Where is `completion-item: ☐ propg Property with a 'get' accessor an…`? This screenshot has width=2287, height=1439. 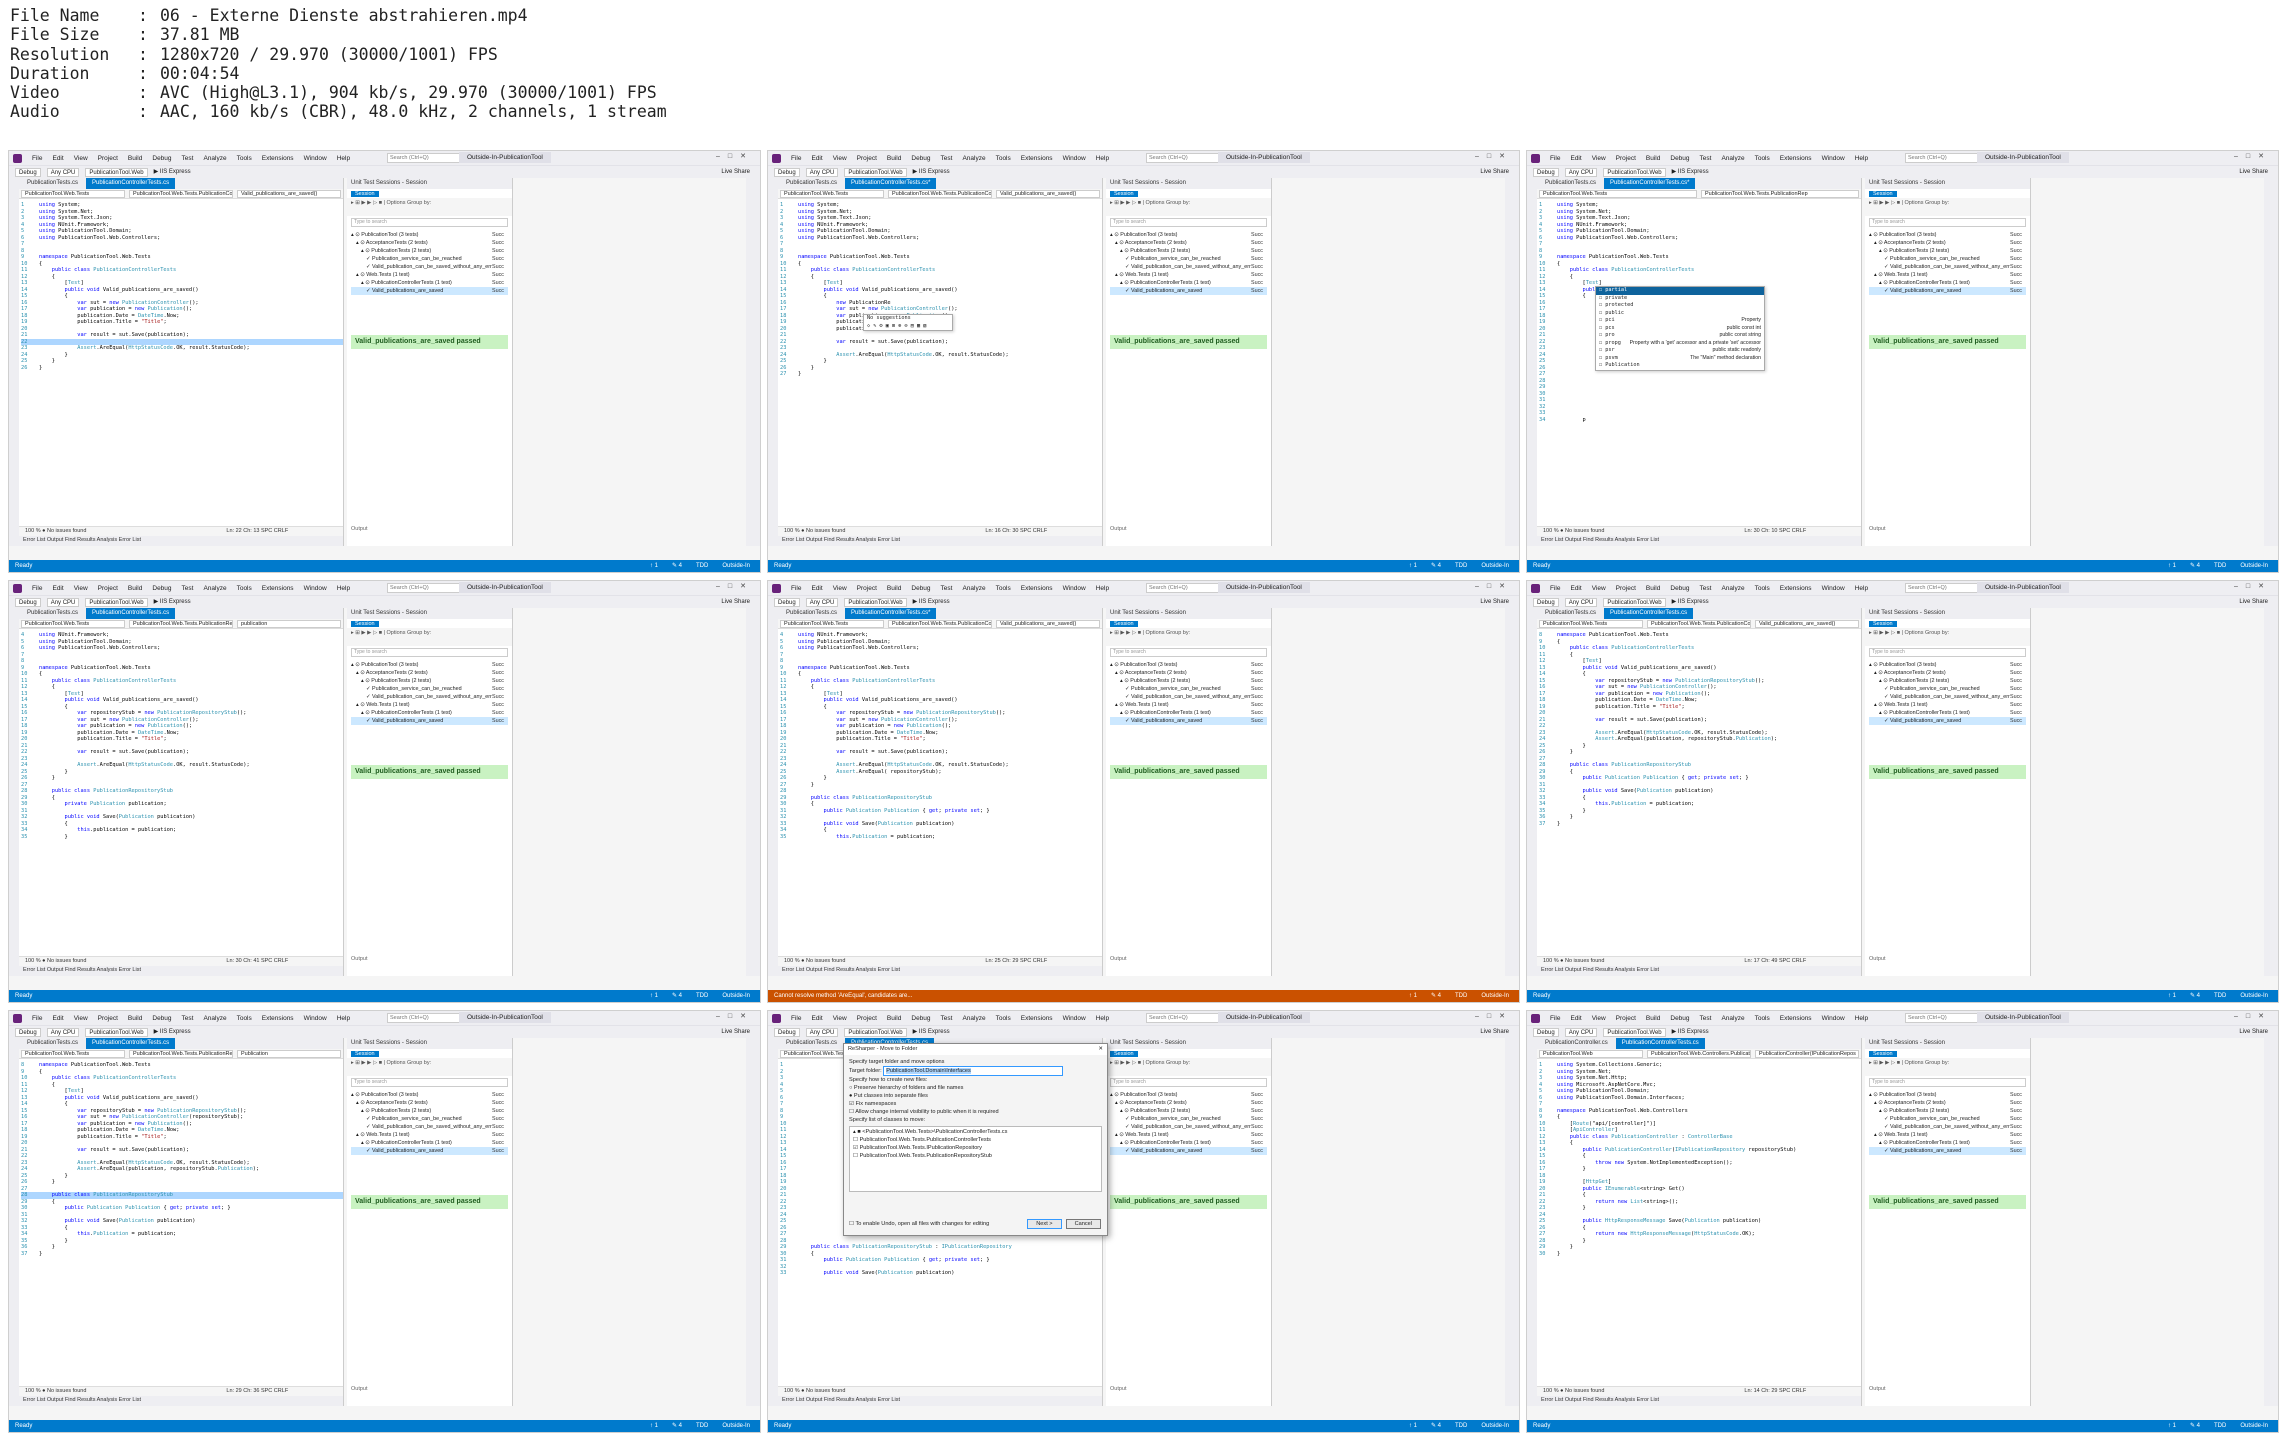 completion-item: ☐ propg Property with a 'get' accessor an… is located at coordinates (1680, 344).